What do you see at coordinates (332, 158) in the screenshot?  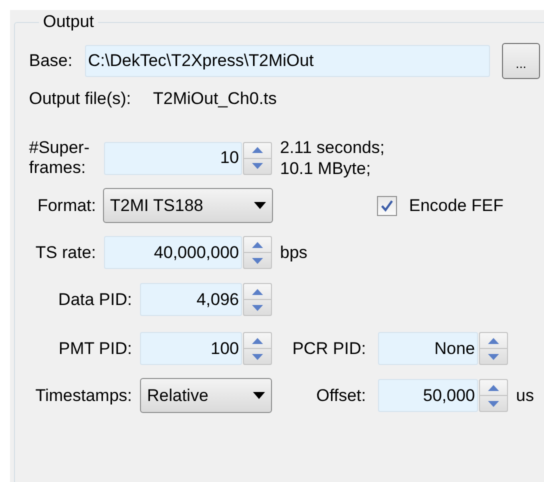 I see `duration-size-info: 2.11 seconds; 10.1 MByte;` at bounding box center [332, 158].